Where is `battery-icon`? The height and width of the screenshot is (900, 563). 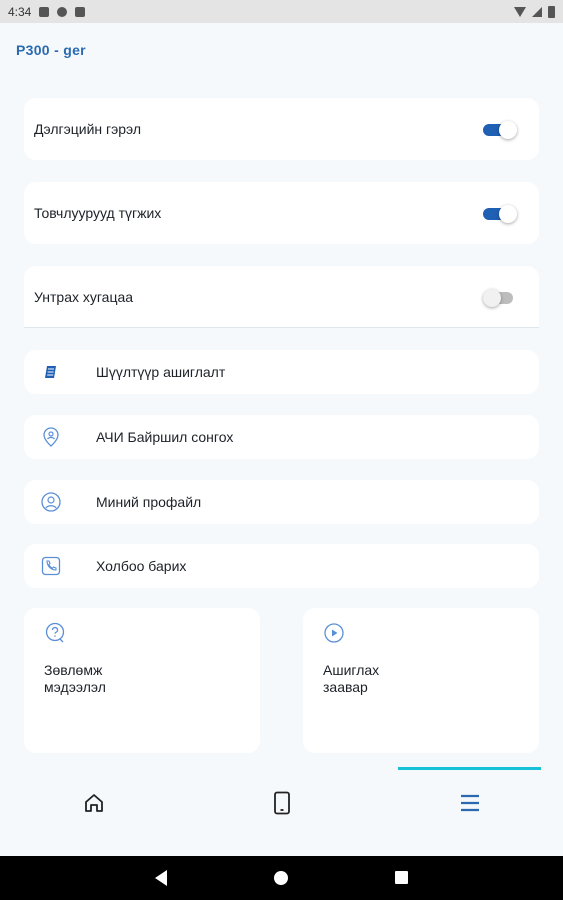 battery-icon is located at coordinates (551, 11).